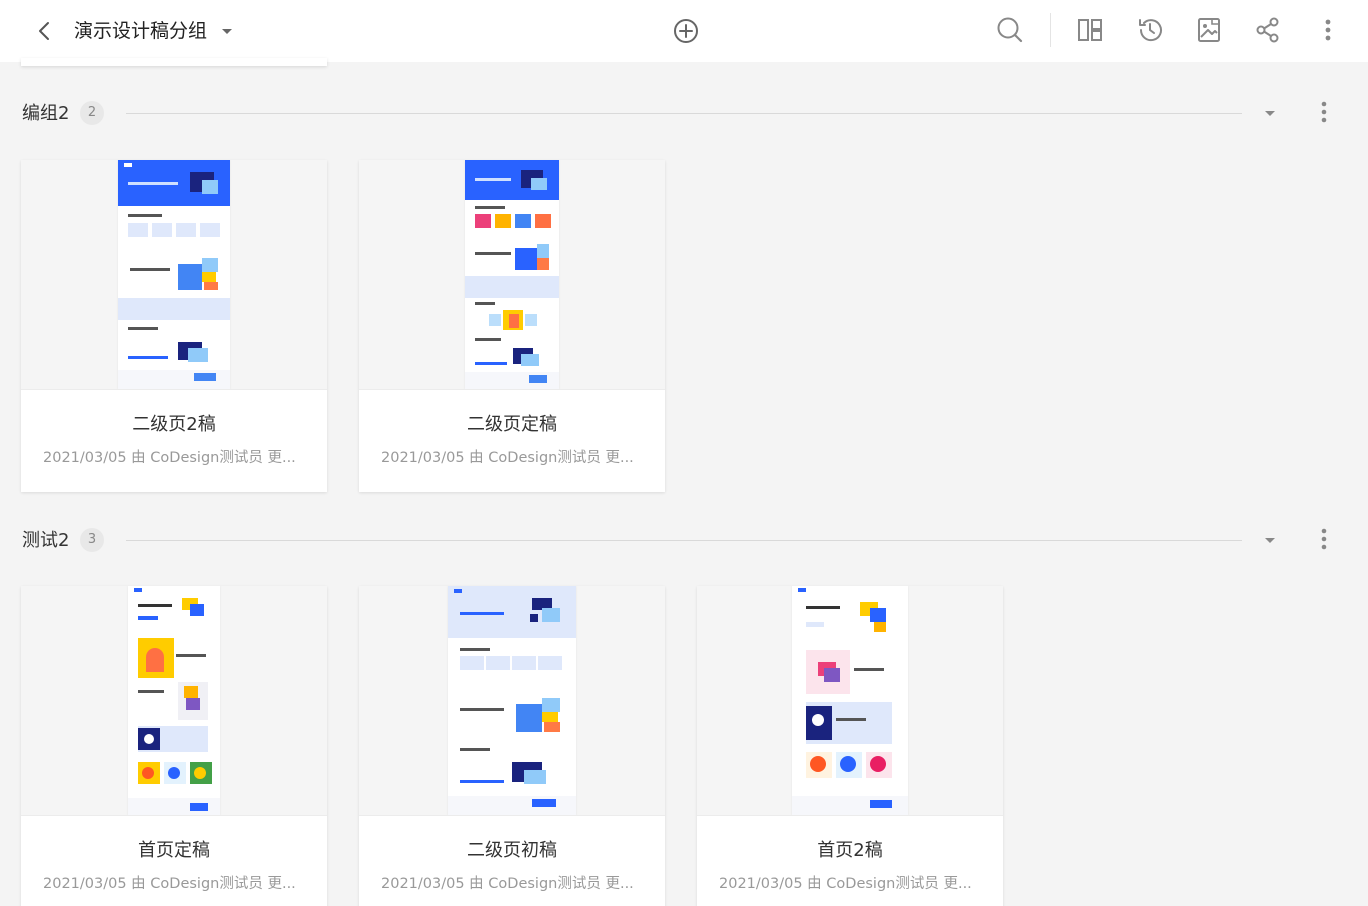 The width and height of the screenshot is (1368, 906). What do you see at coordinates (46, 113) in the screenshot?
I see `group-title: 编组2` at bounding box center [46, 113].